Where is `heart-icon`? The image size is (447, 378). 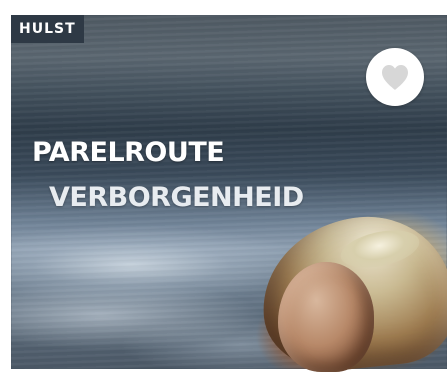
heart-icon is located at coordinates (395, 77).